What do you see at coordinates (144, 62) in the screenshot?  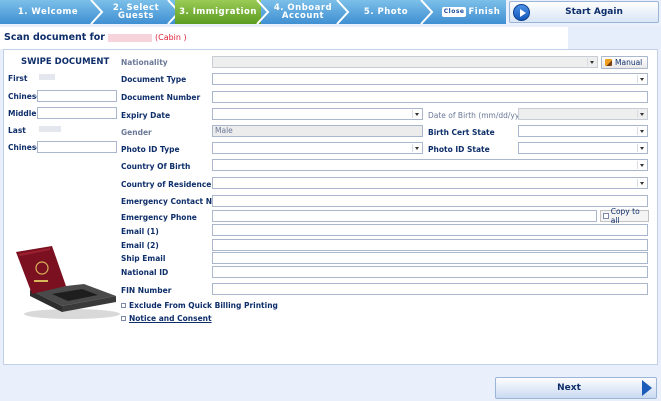 I see `nationality-label: Nationality` at bounding box center [144, 62].